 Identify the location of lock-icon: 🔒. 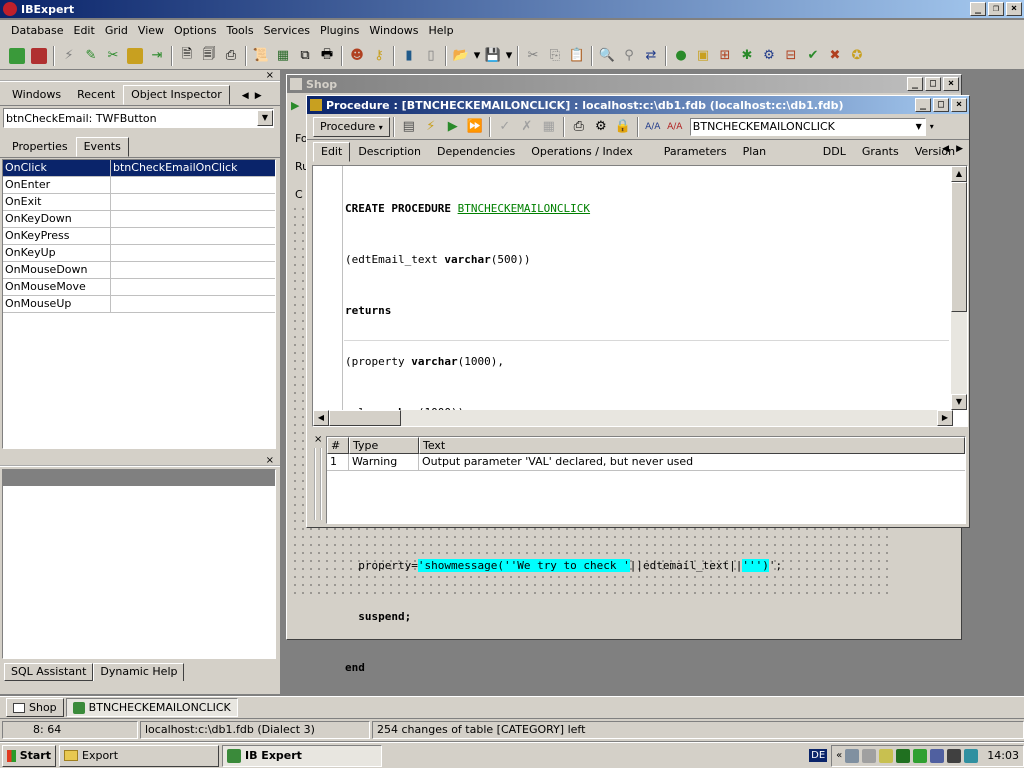
(623, 127).